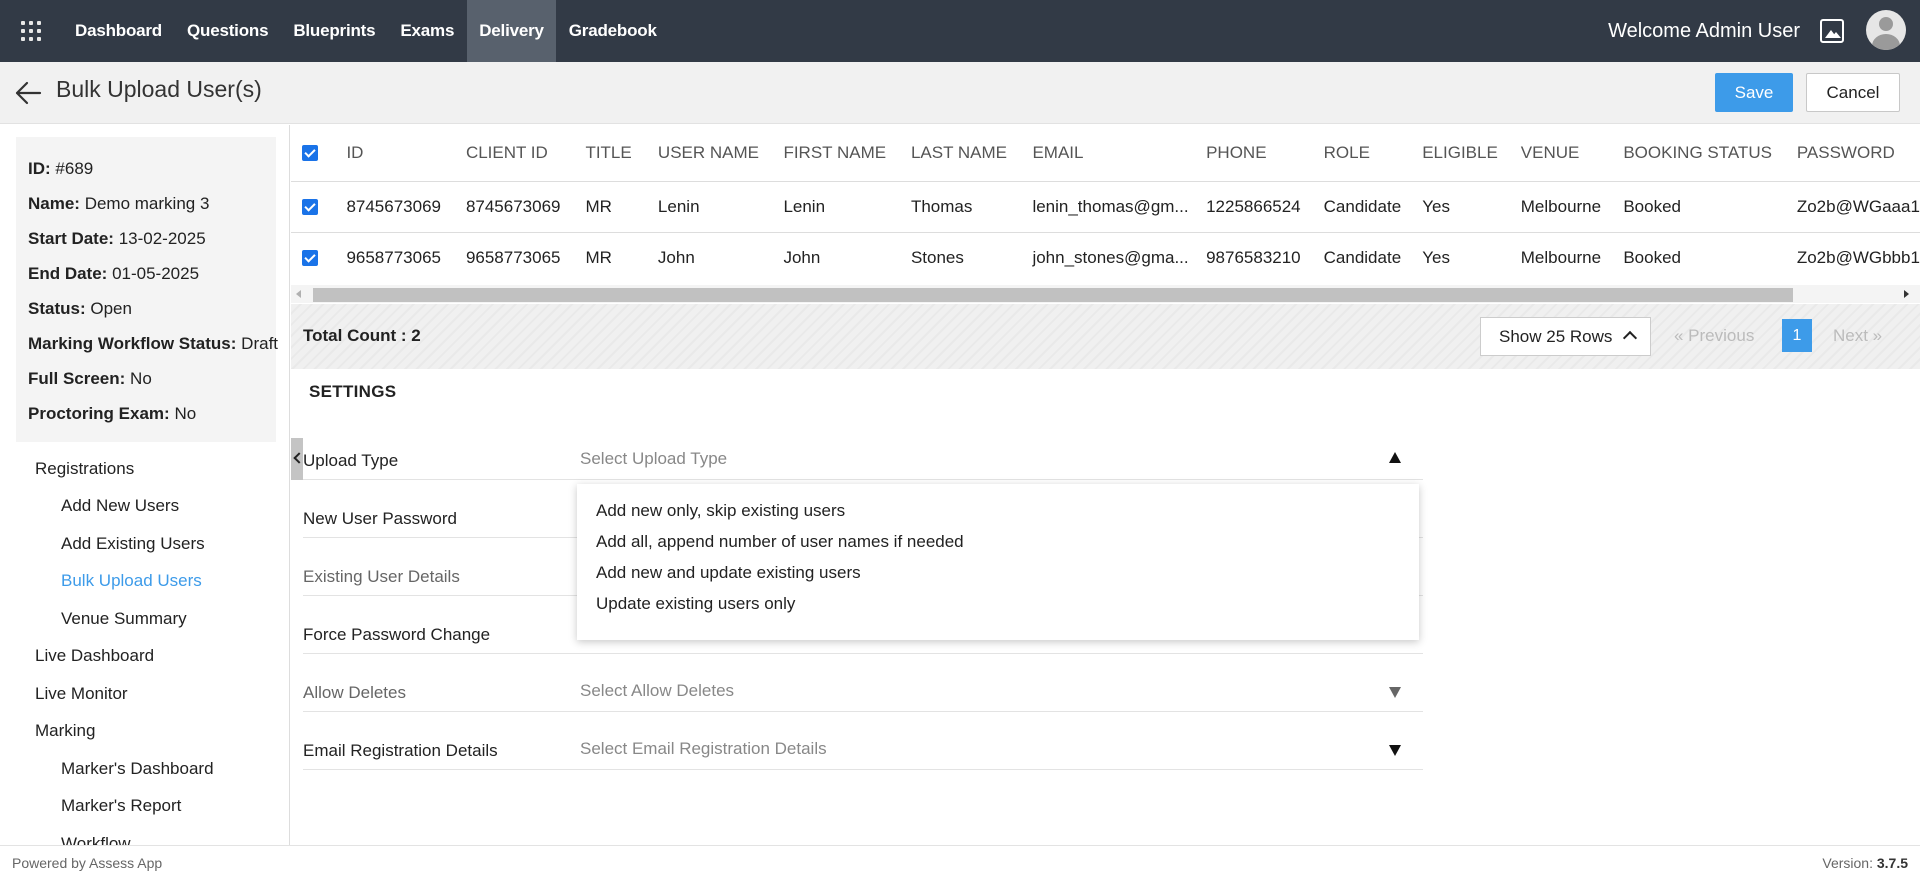  What do you see at coordinates (1373, 153) in the screenshot?
I see `column-header: ROLE` at bounding box center [1373, 153].